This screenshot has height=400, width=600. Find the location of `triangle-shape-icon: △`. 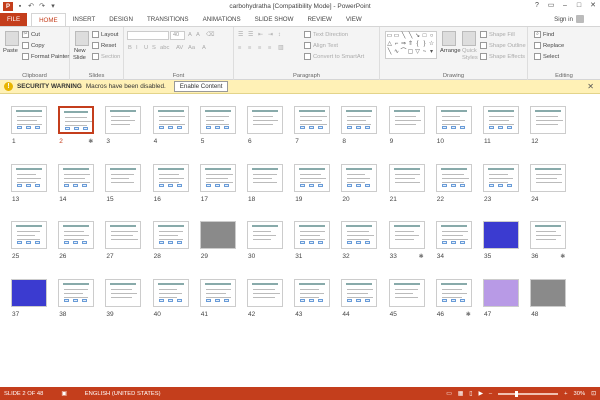

triangle-shape-icon: △ is located at coordinates (389, 44).